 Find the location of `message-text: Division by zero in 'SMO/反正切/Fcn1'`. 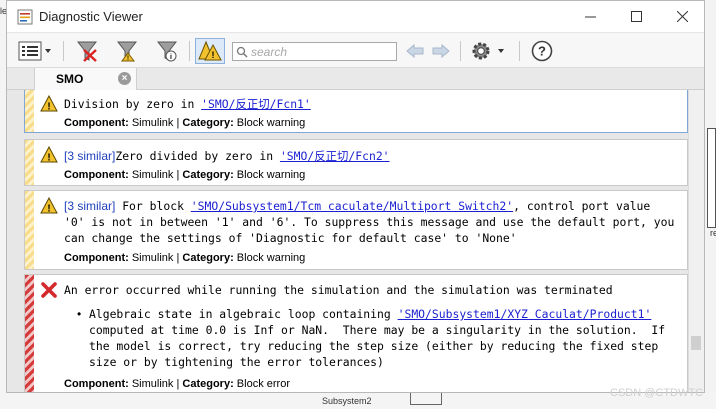

message-text: Division by zero in 'SMO/反正切/Fcn1' is located at coordinates (187, 104).